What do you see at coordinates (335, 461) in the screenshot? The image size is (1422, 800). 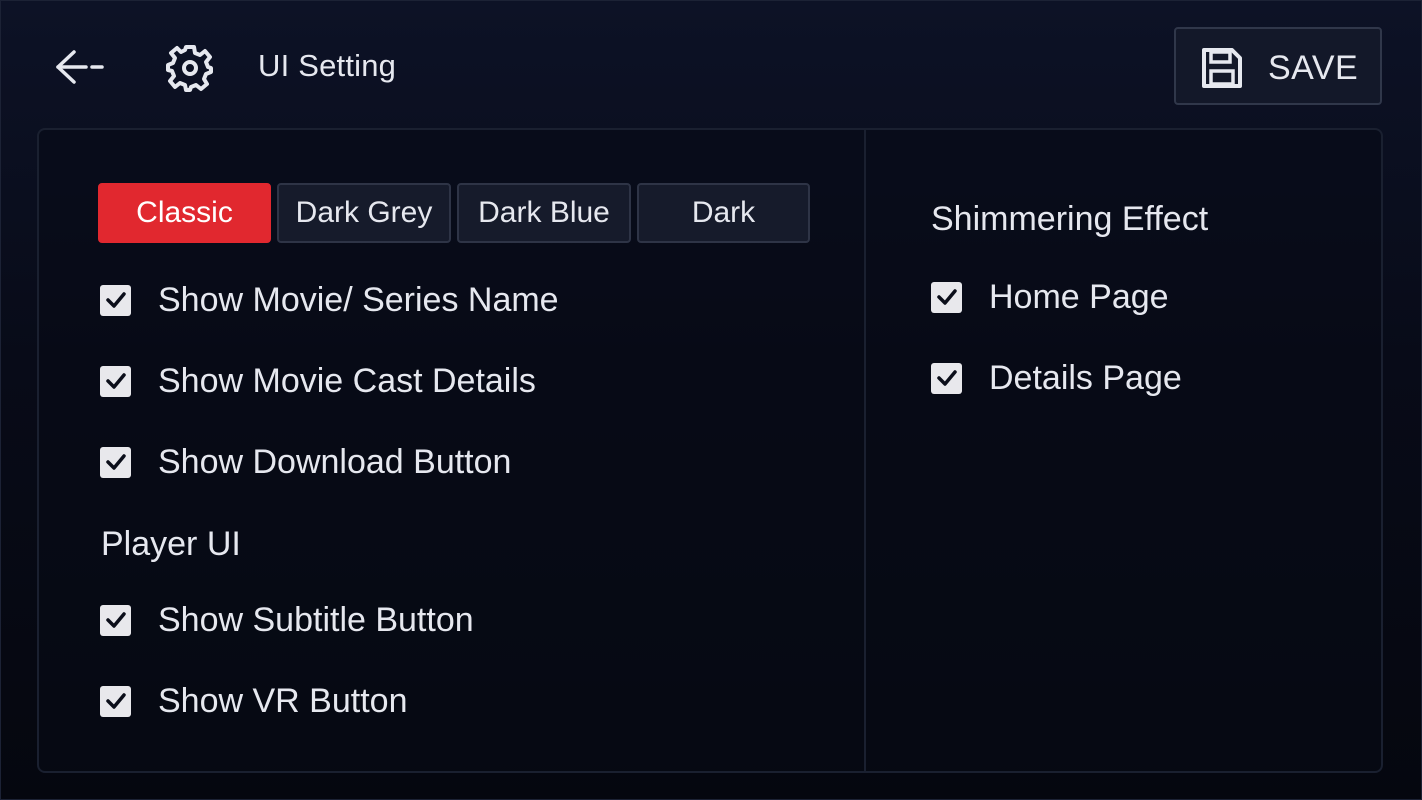 I see `option-label: Show Download Button` at bounding box center [335, 461].